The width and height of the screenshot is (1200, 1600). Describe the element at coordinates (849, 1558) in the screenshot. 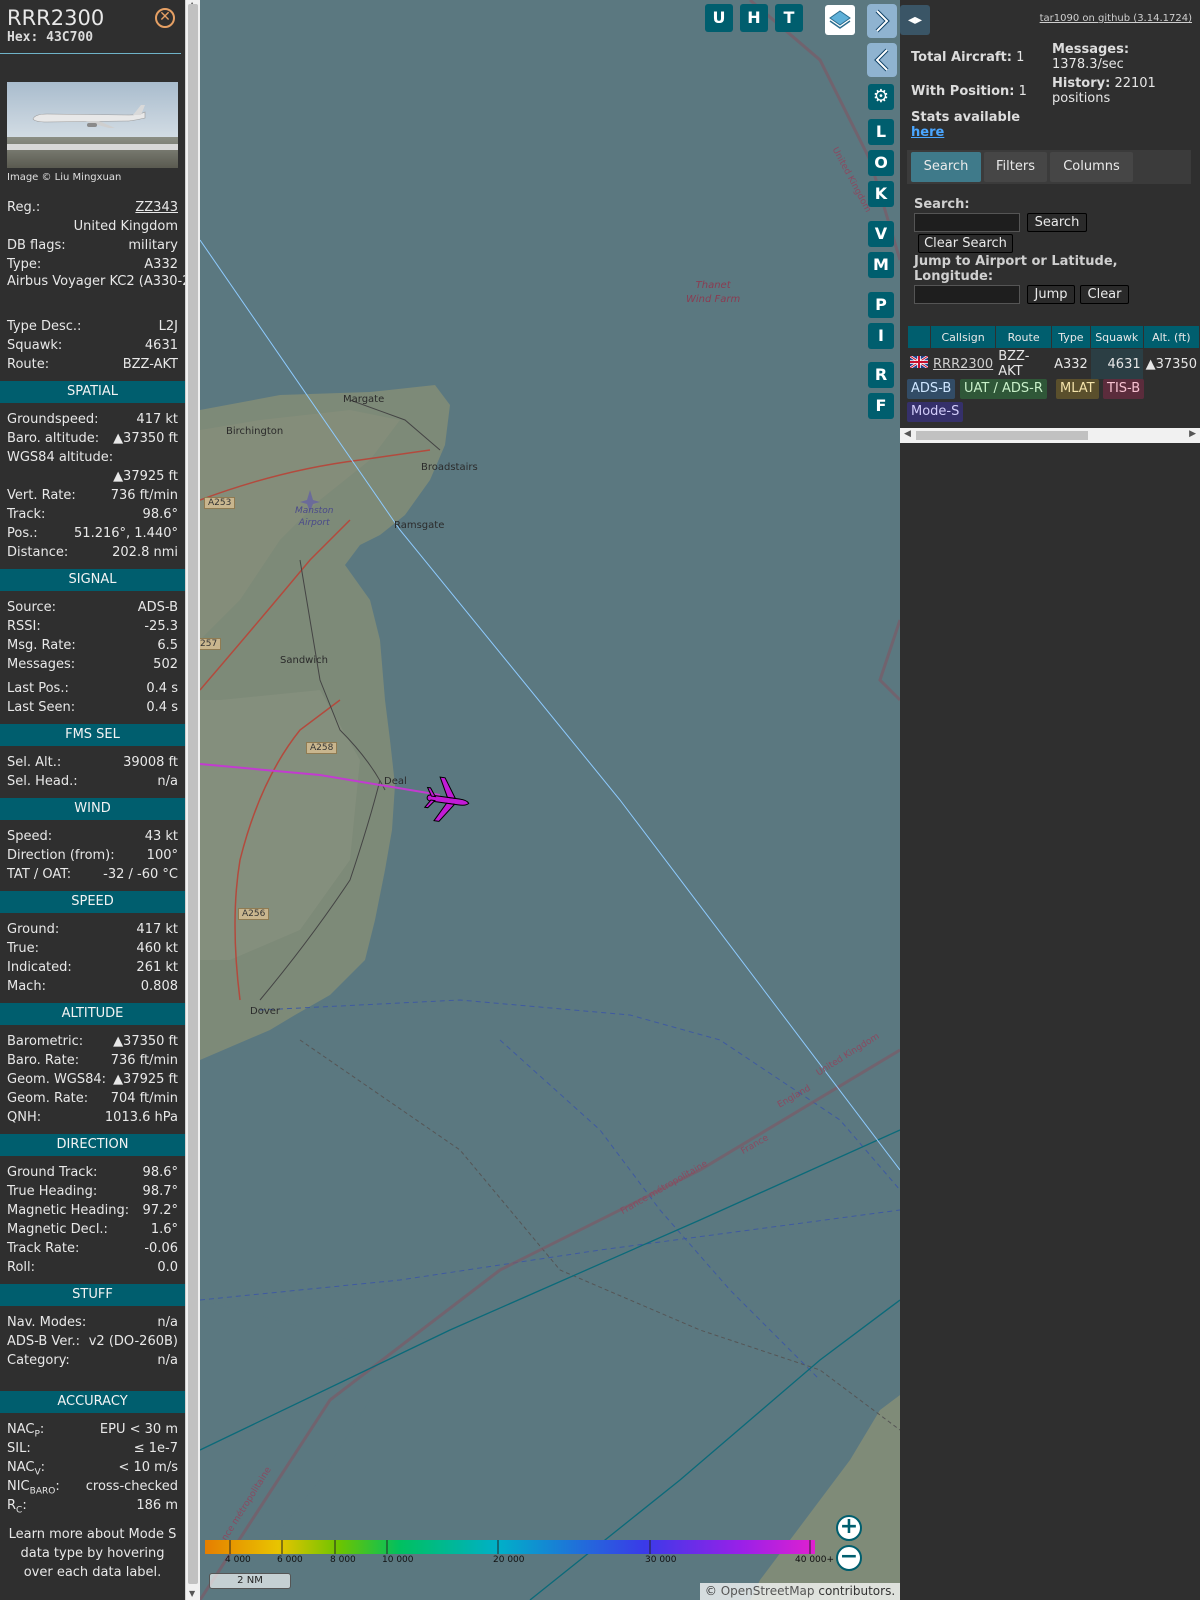

I see `zoom-out-button: −` at that location.